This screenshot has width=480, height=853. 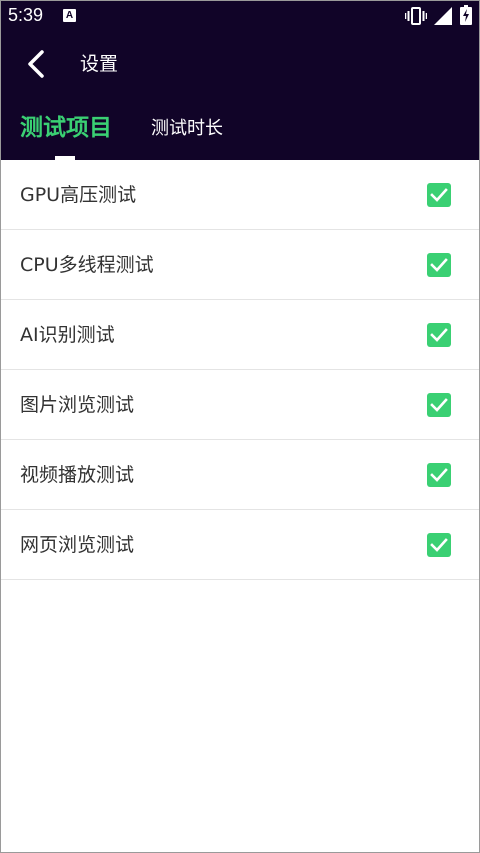 What do you see at coordinates (240, 16) in the screenshot?
I see `status-bar: 5:39 A` at bounding box center [240, 16].